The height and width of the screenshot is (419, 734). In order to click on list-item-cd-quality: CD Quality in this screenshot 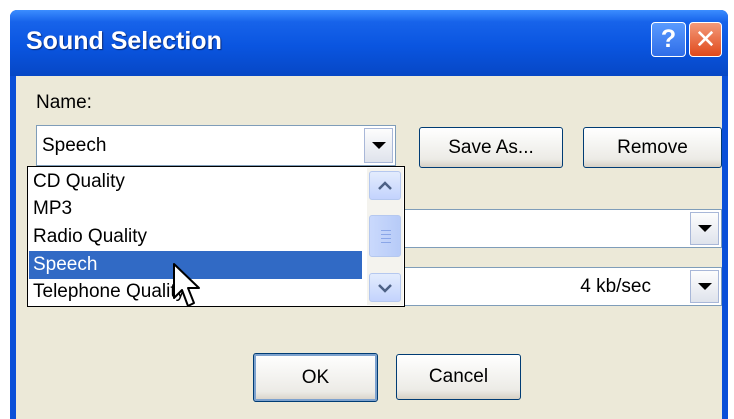, I will do `click(195, 182)`.